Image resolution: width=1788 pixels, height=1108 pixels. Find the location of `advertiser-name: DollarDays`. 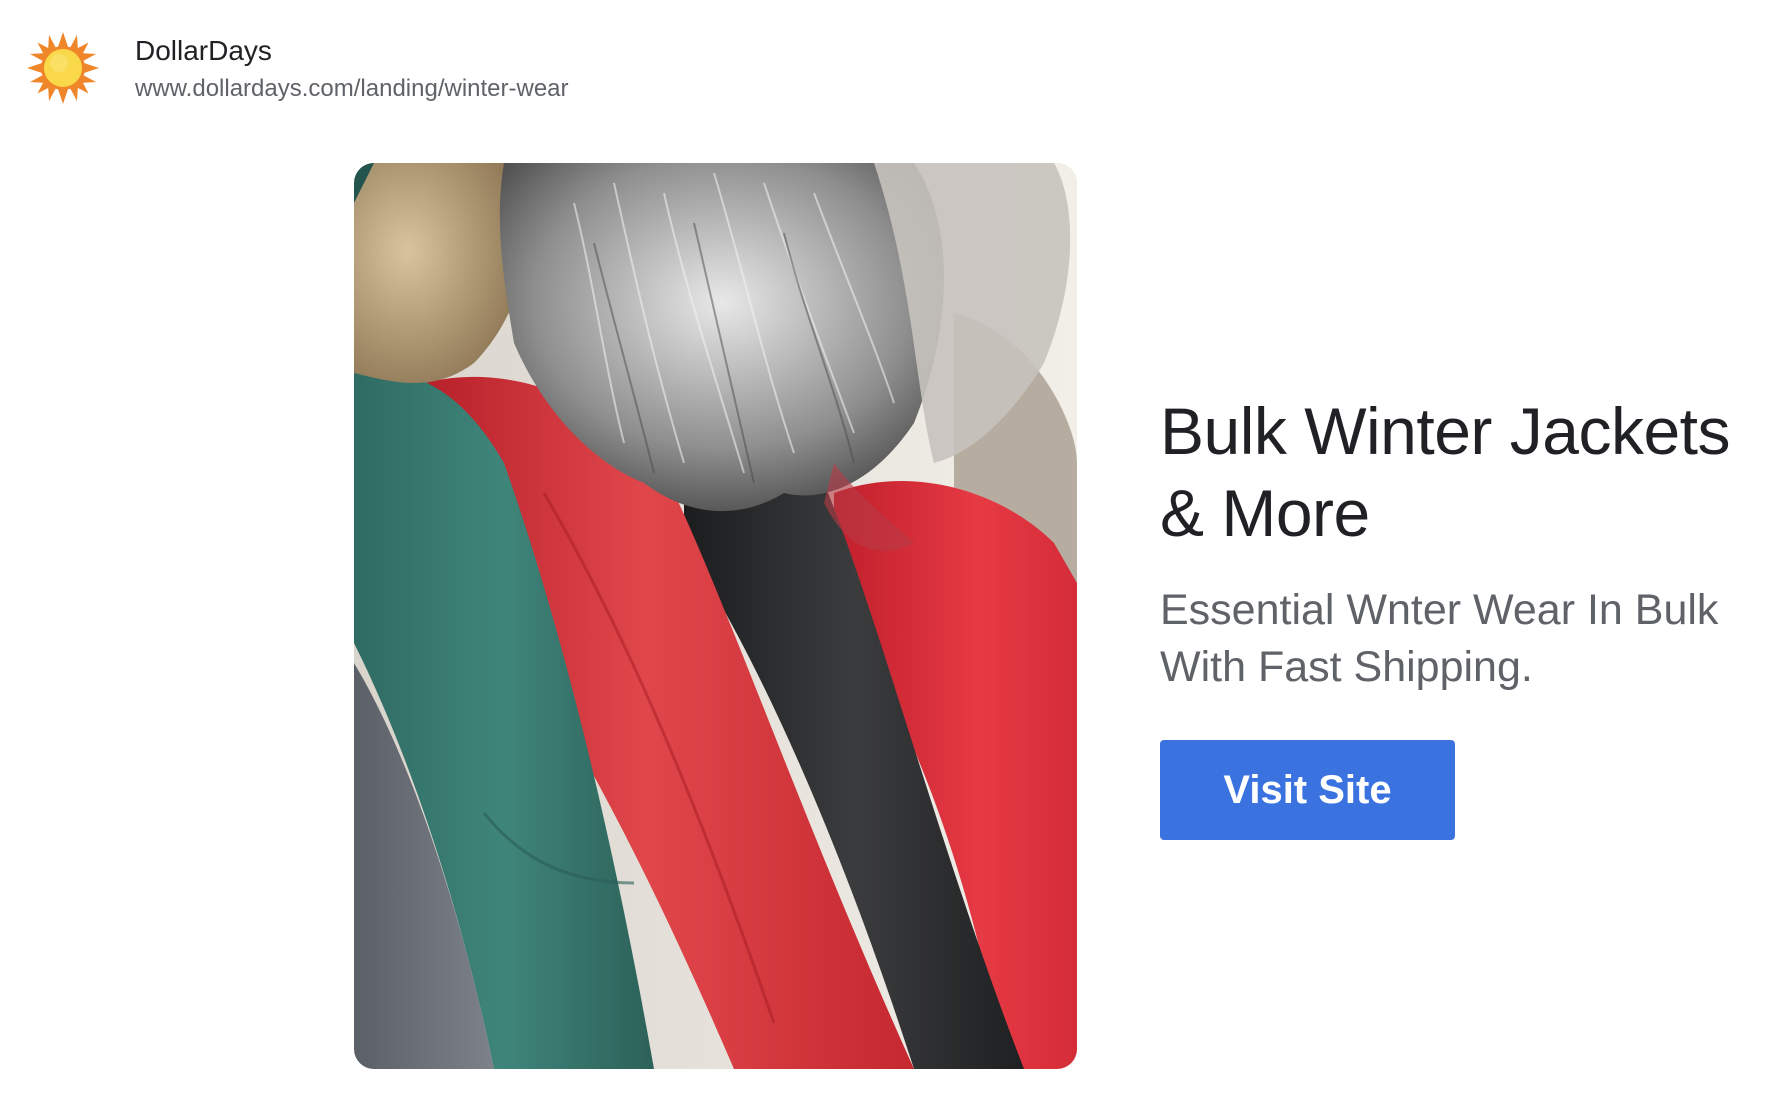

advertiser-name: DollarDays is located at coordinates (203, 51).